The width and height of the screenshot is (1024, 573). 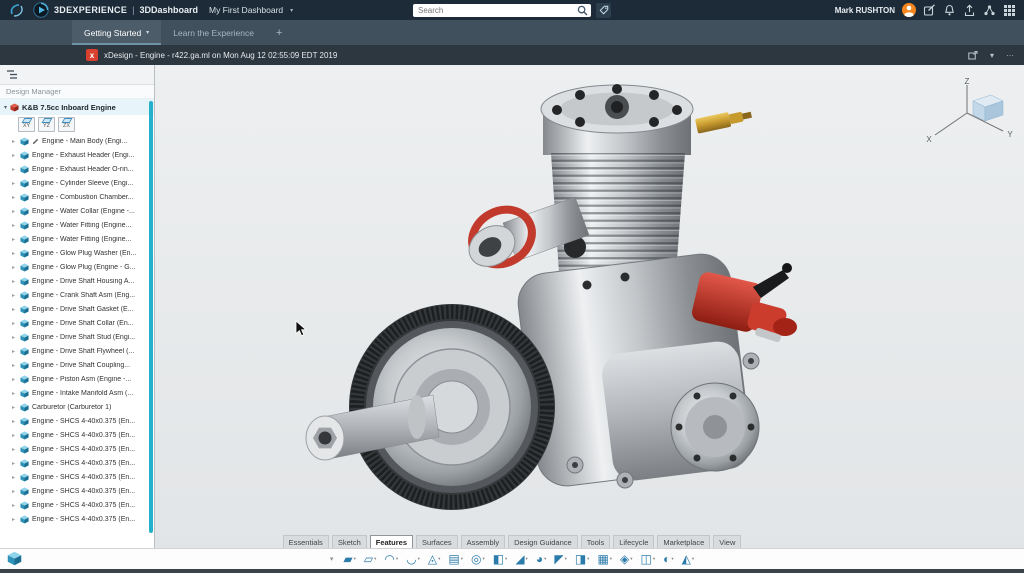 I want to click on chamfer-tool-icon: ◤ ▾, so click(x=560, y=559).